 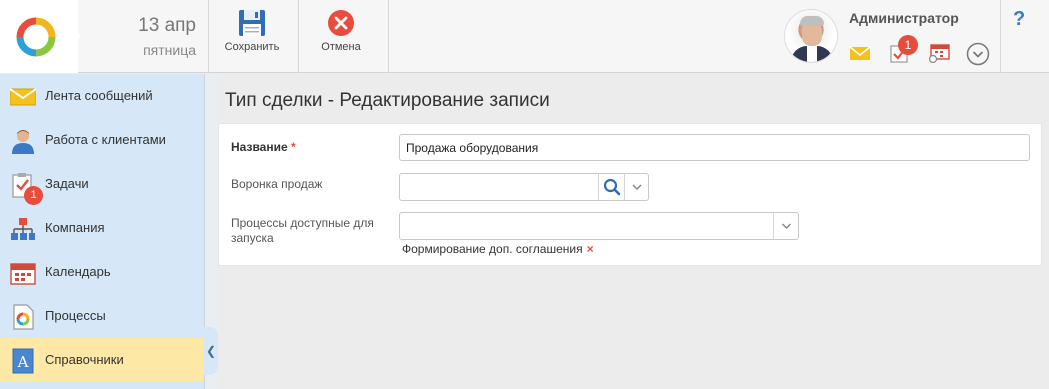 What do you see at coordinates (252, 47) in the screenshot?
I see `save-label: Сохранить` at bounding box center [252, 47].